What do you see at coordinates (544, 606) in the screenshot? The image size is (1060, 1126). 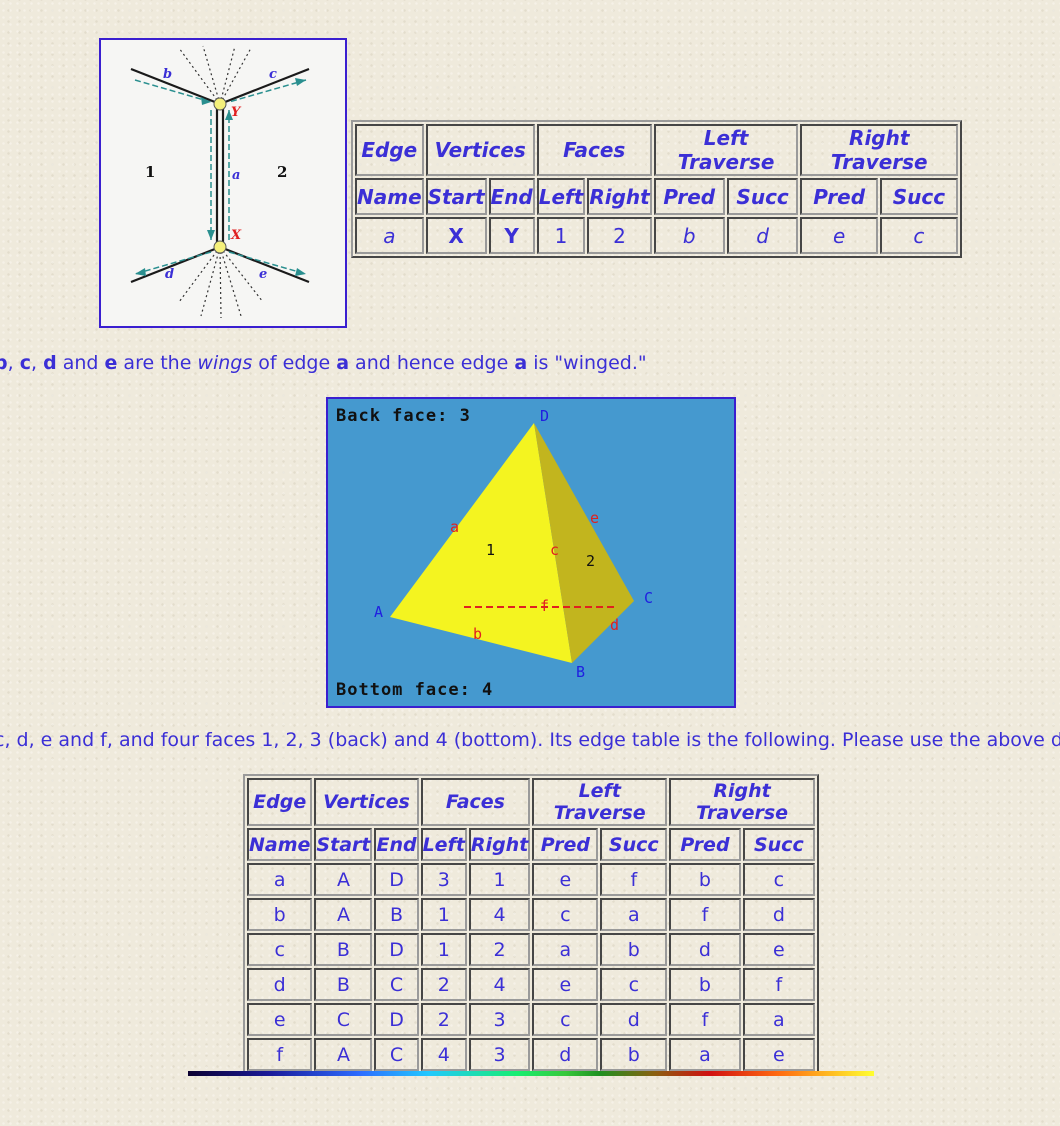 I see `edge-f-label: f` at bounding box center [544, 606].